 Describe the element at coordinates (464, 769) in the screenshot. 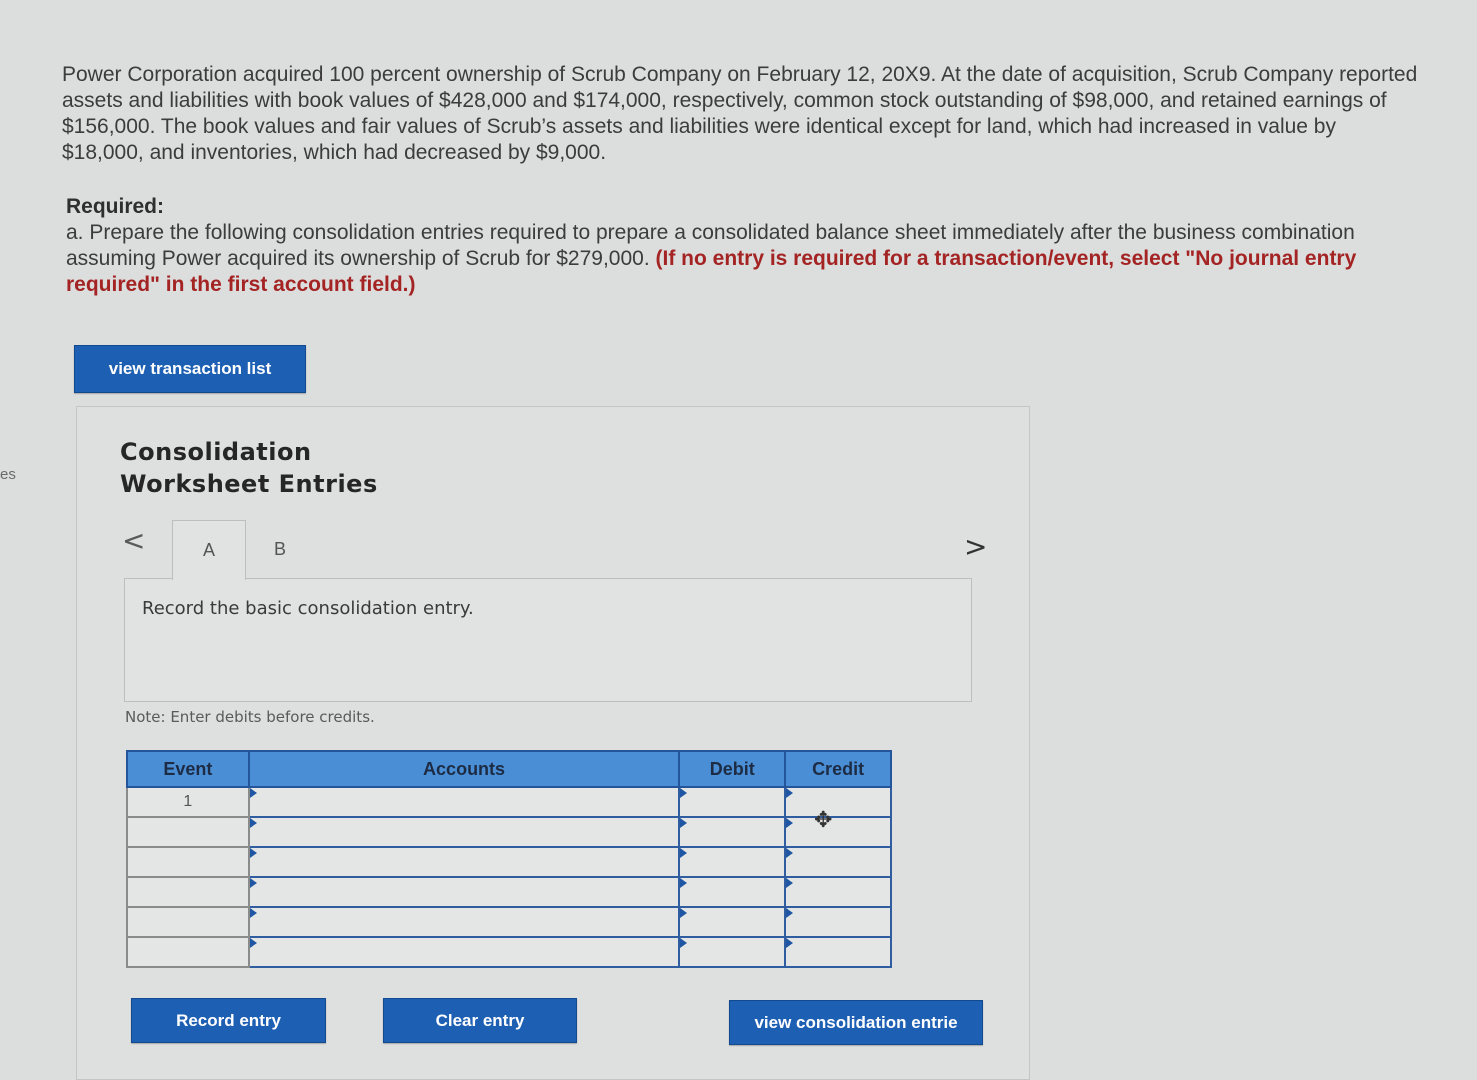

I see `column-header-accounts: Accounts` at that location.